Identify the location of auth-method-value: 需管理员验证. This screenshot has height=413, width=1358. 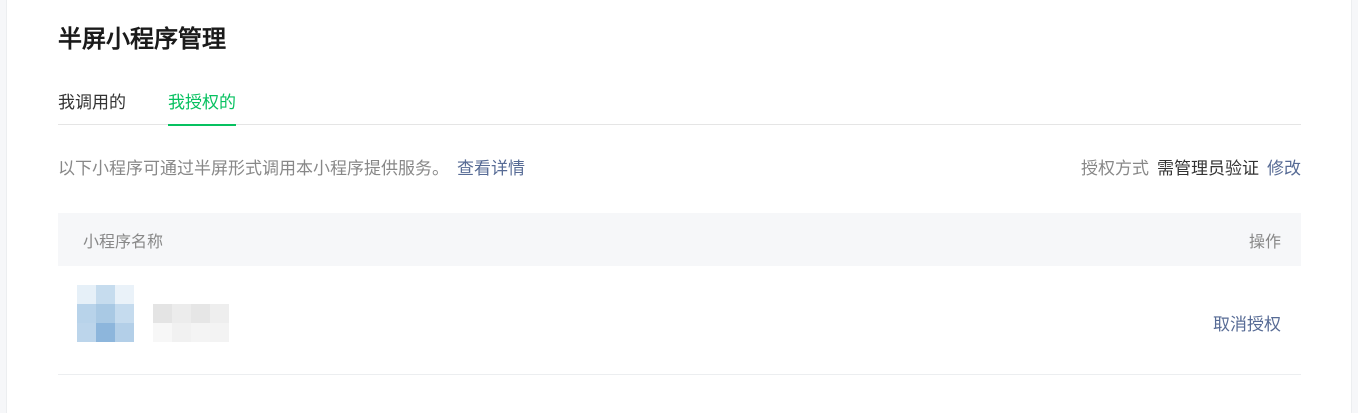
(1208, 169).